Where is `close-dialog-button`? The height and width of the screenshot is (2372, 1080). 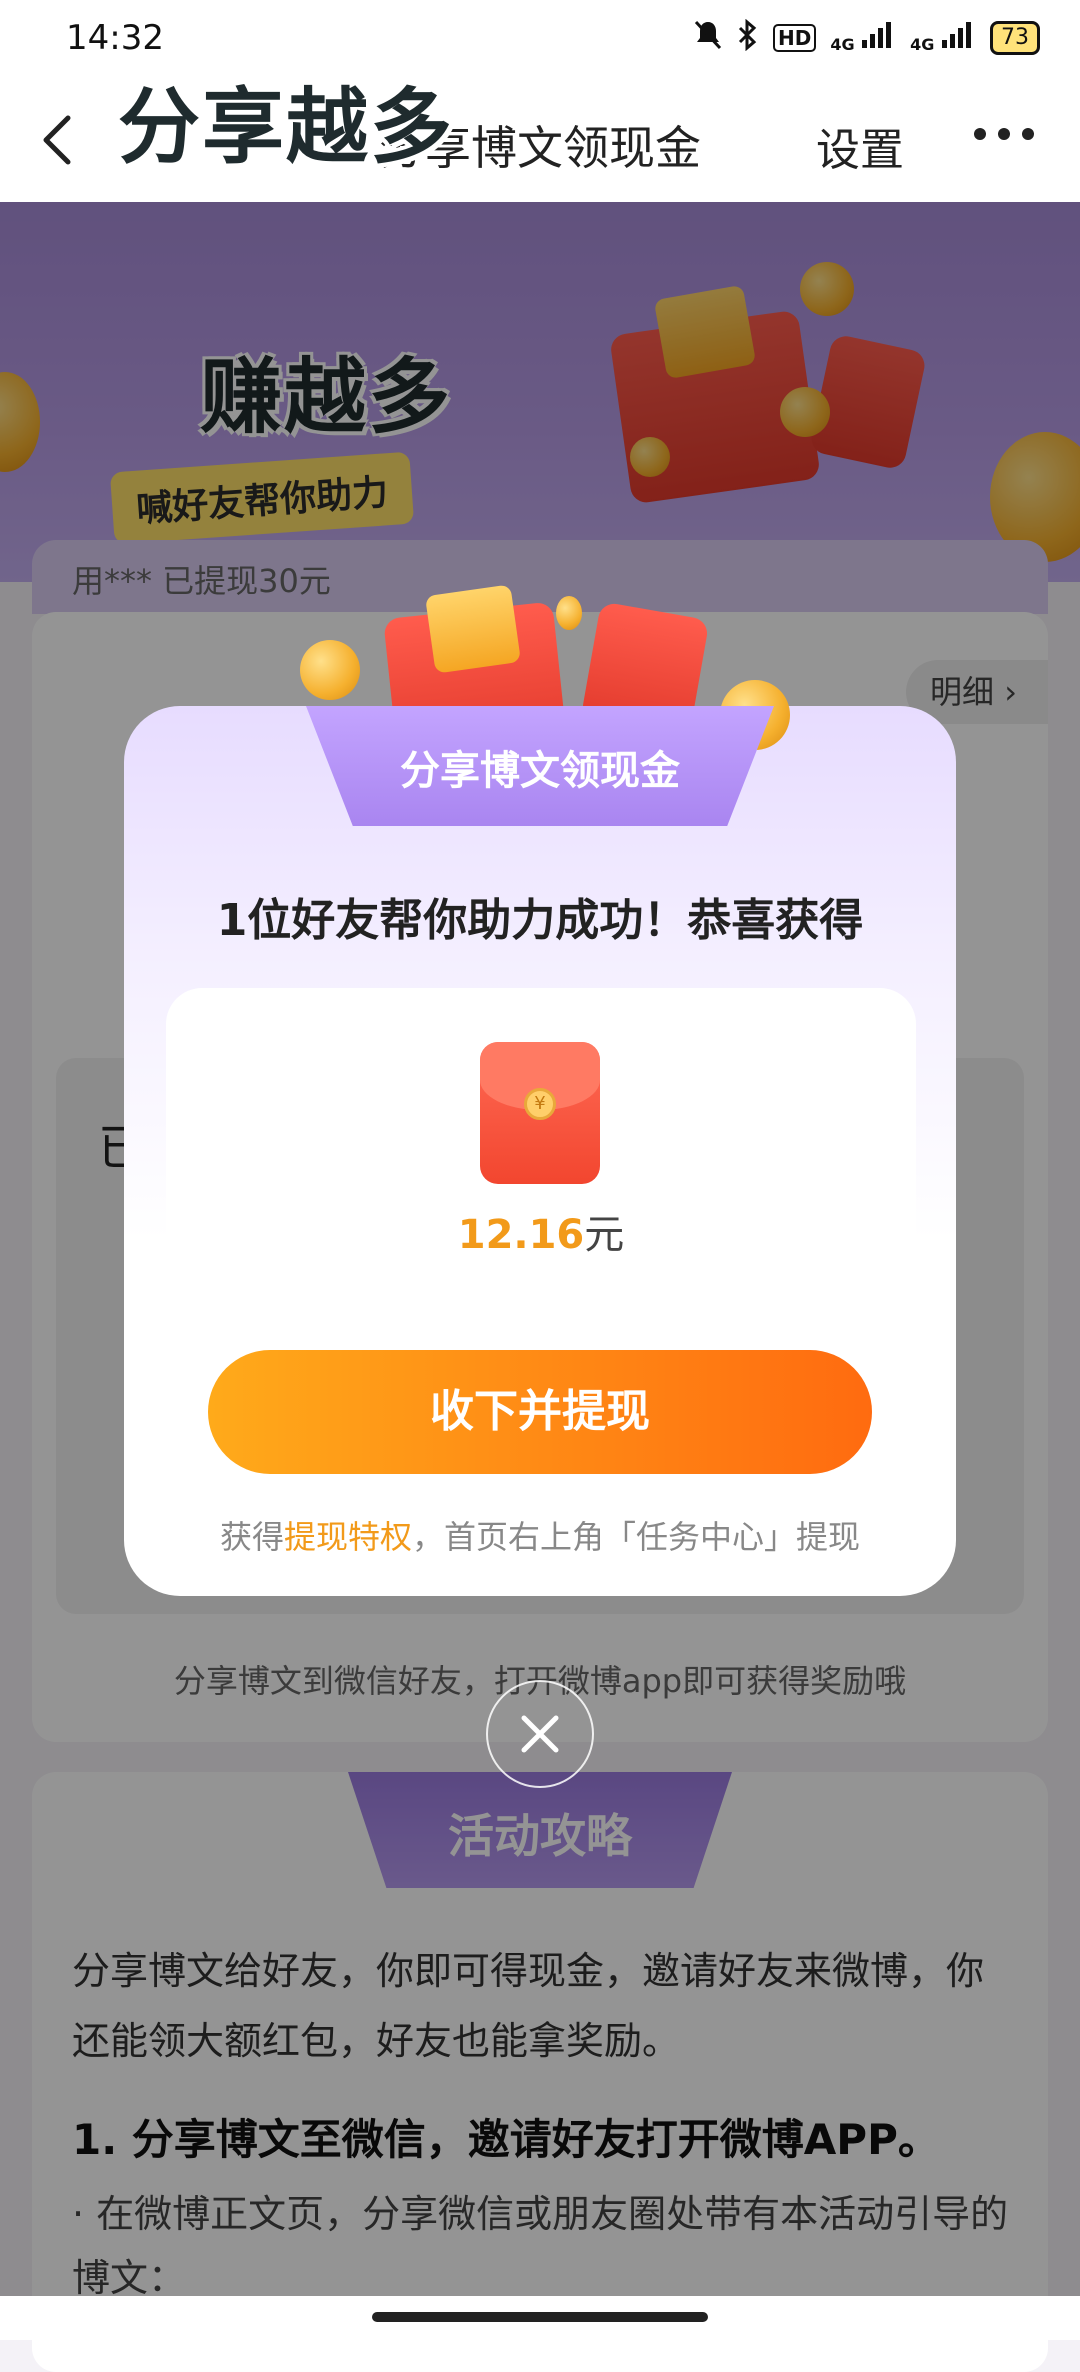
close-dialog-button is located at coordinates (540, 1734).